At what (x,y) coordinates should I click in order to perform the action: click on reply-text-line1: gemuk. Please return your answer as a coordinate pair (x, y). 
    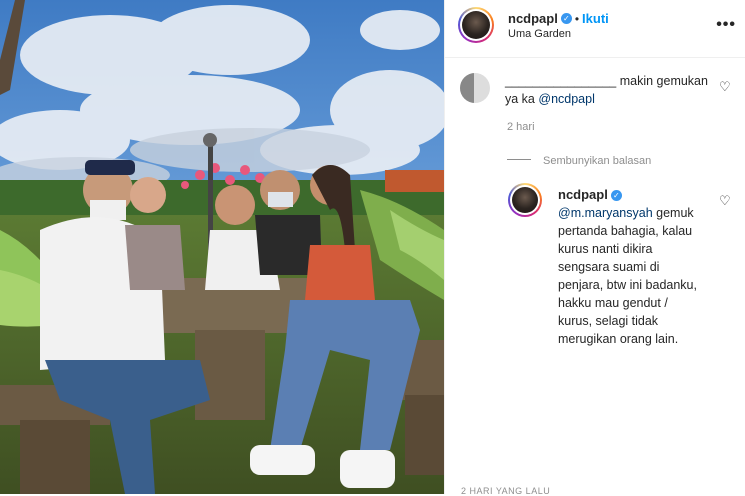
    Looking at the image, I should click on (675, 213).